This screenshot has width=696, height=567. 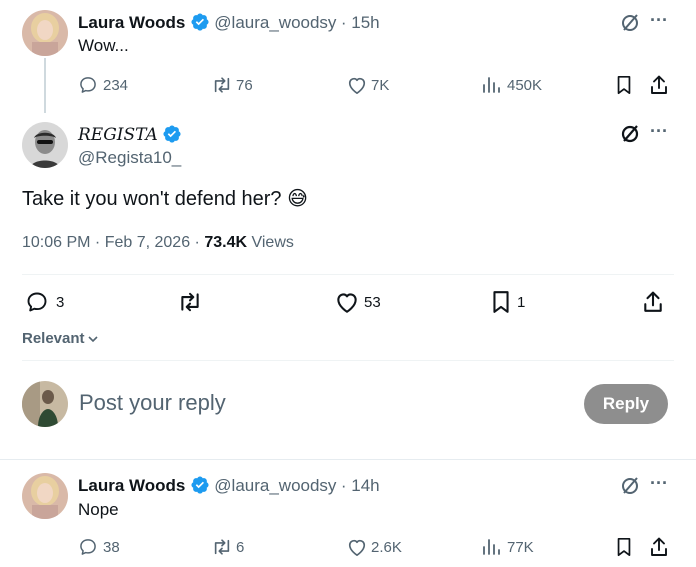 I want to click on section-divider, so click(x=348, y=459).